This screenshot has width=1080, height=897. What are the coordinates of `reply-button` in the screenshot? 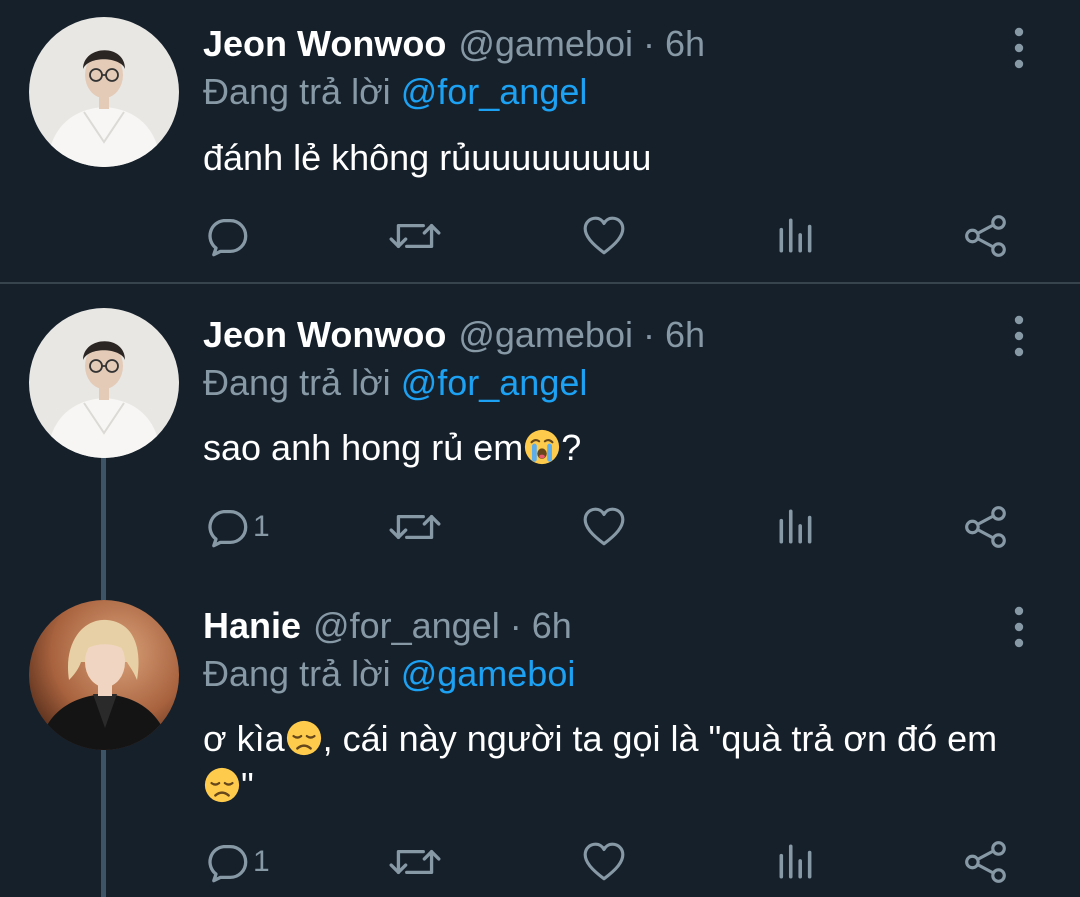 It's located at (229, 236).